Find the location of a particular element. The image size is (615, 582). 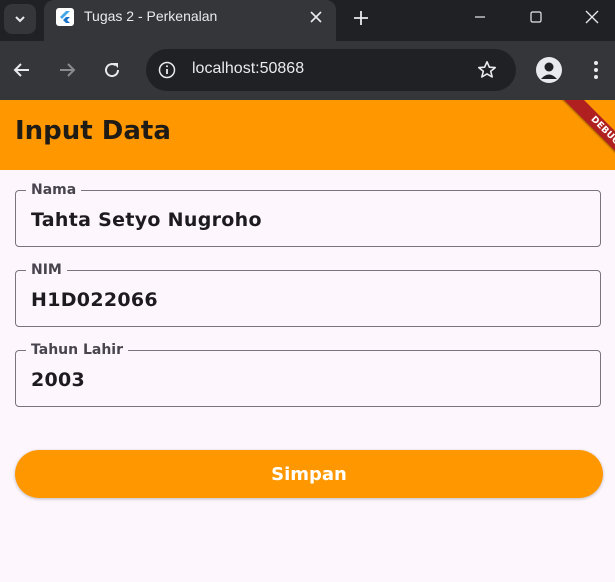

nim-field-value: H1D022066 is located at coordinates (94, 300).